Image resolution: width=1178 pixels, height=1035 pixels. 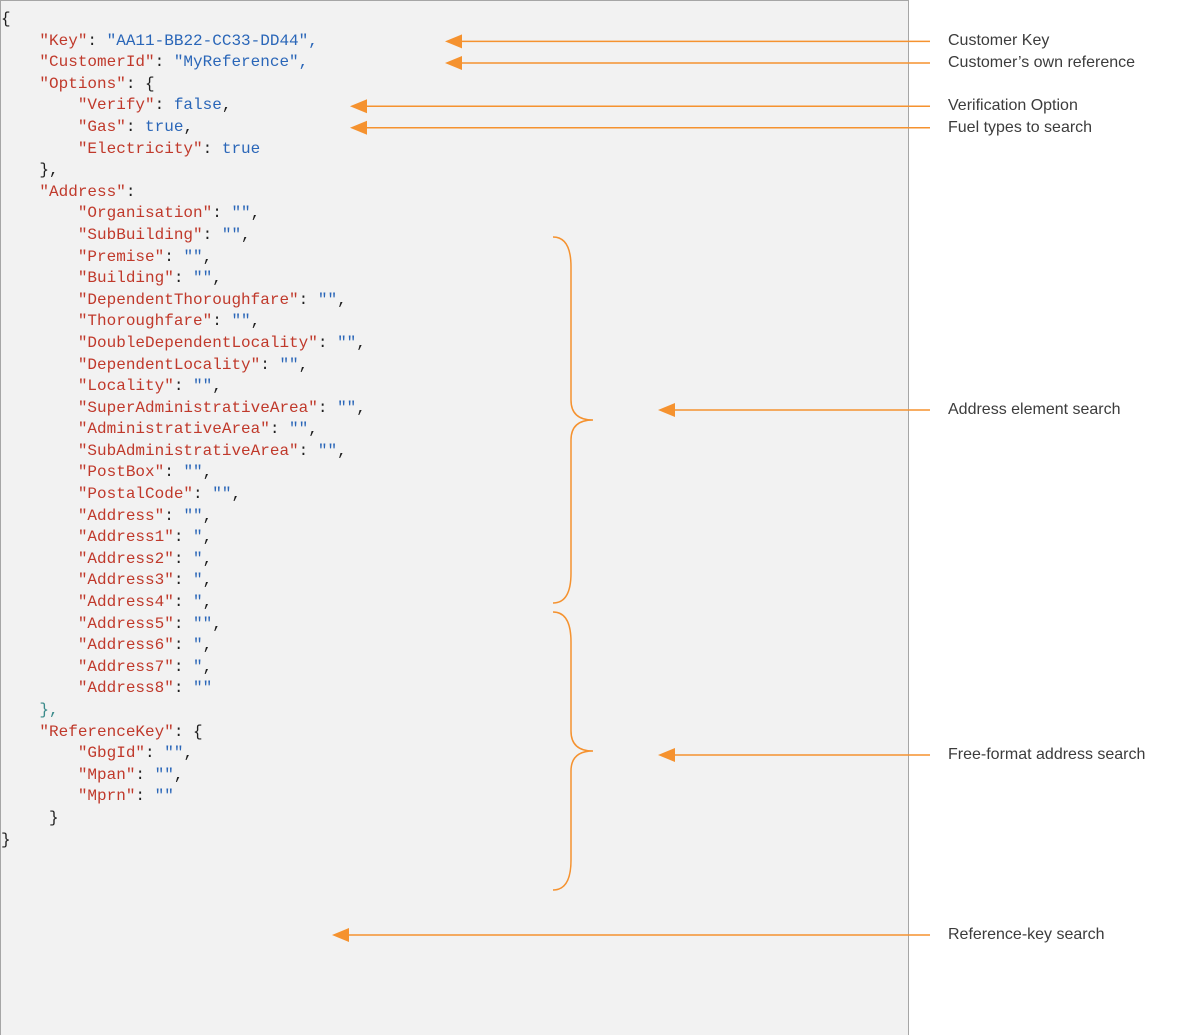 What do you see at coordinates (999, 41) in the screenshot?
I see `callout-label: Customer Key` at bounding box center [999, 41].